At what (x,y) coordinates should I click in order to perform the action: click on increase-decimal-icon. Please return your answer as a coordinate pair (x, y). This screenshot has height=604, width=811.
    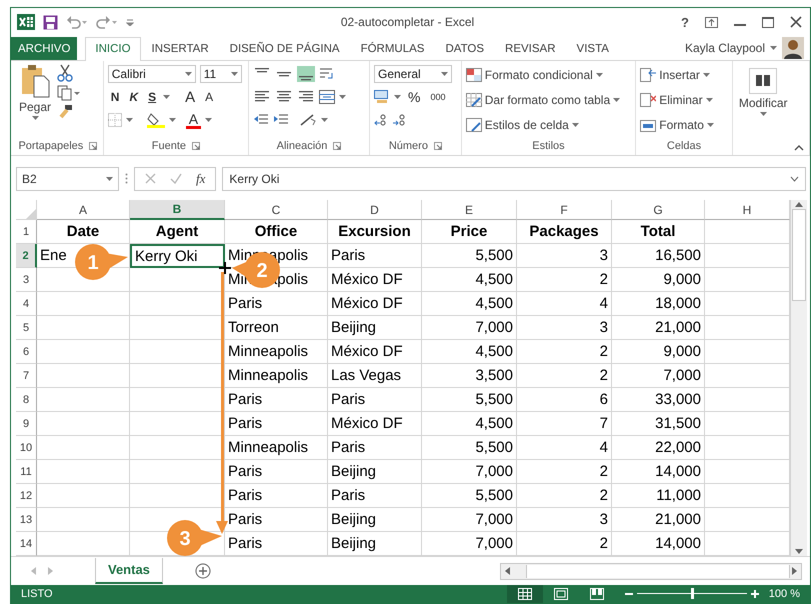
    Looking at the image, I should click on (381, 120).